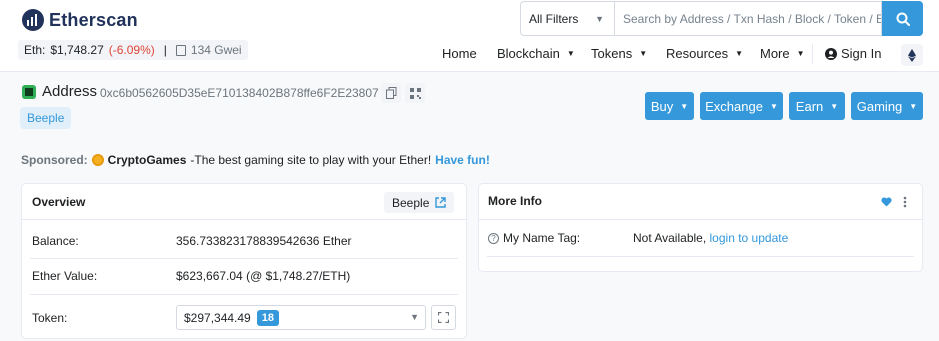  Describe the element at coordinates (301, 317) in the screenshot. I see `token-holdings-dropdown: $297,344.49 18 ▼` at that location.